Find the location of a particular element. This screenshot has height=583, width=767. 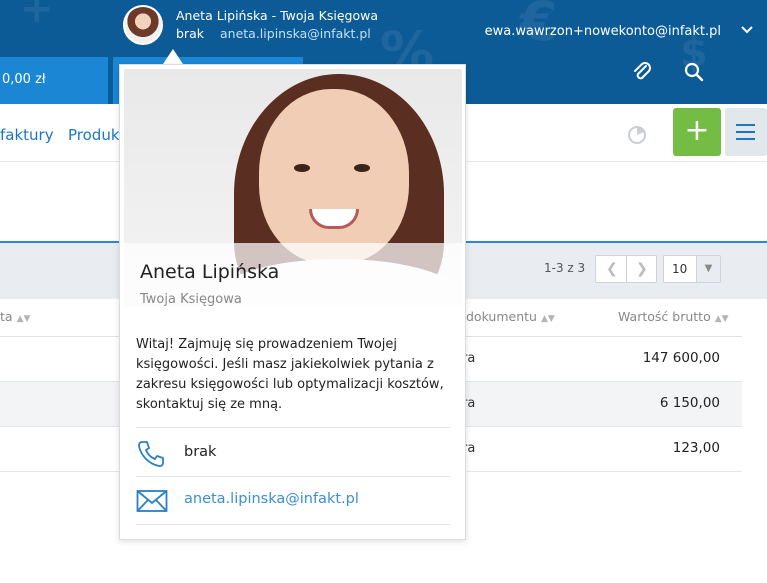

user-account-email: ewa.wawrzon+nowekonto@infakt.pl is located at coordinates (603, 31).